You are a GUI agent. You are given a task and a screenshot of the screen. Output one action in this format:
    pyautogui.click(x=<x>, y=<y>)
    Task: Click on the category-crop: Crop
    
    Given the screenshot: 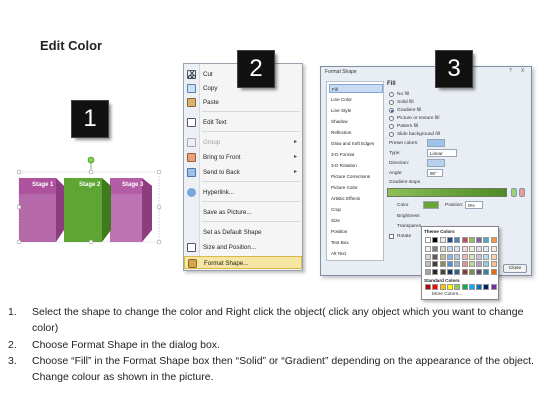 What is the action you would take?
    pyautogui.click(x=356, y=209)
    